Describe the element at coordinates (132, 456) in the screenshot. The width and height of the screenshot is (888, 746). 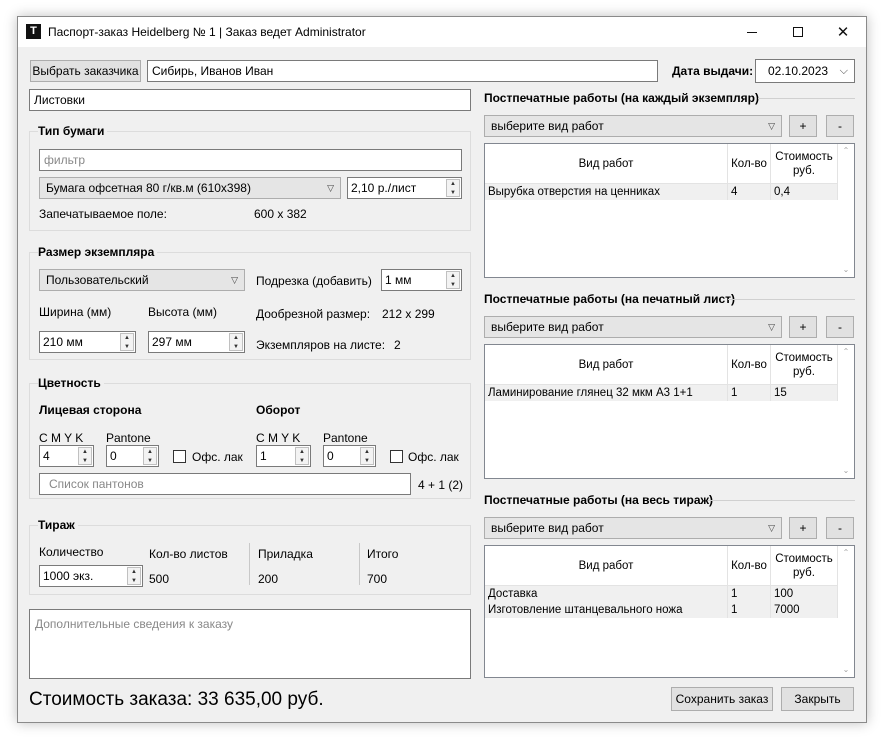
I see `front-pantone-stepper: 0 ▲ ▼` at that location.